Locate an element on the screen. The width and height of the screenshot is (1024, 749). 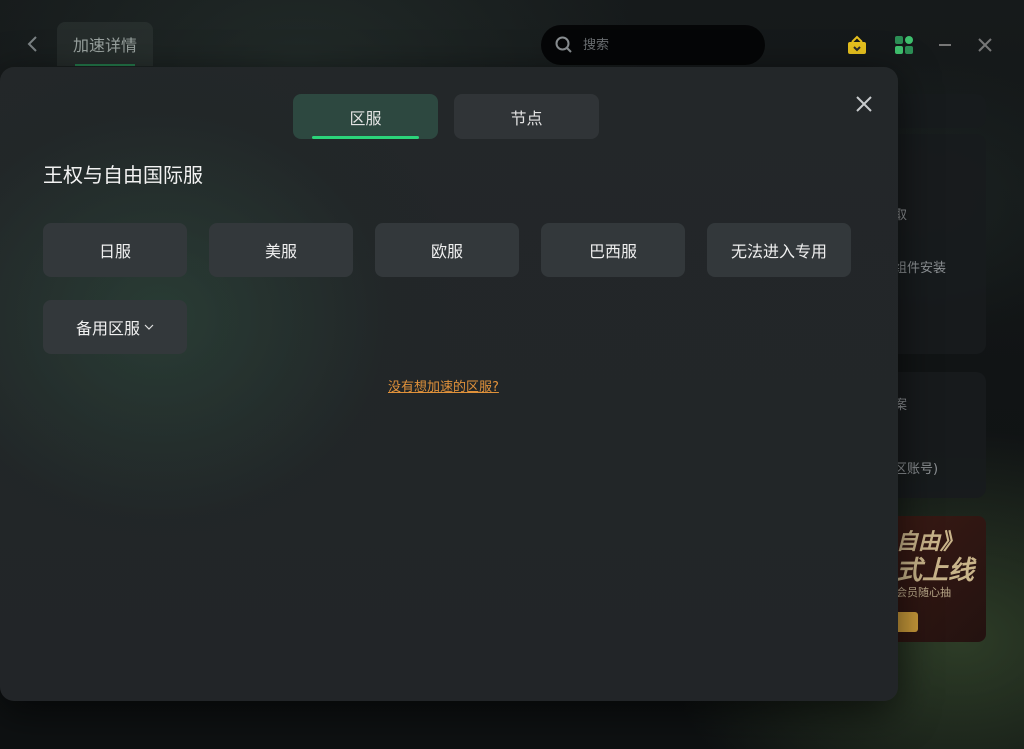
region-label: 美服 is located at coordinates (280, 251).